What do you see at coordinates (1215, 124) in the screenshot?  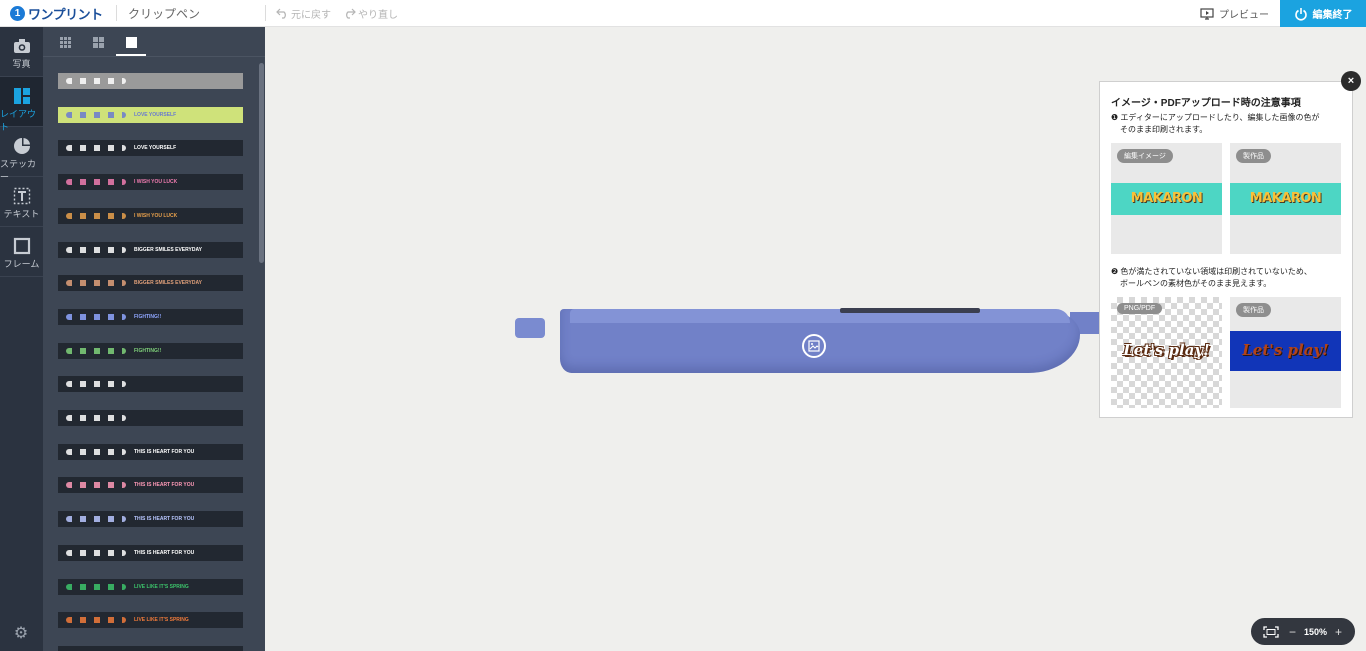 I see `notice-point-1: ❶ エディターにアップロードしたり、編集した画像の色が そのまま印刷されます。` at bounding box center [1215, 124].